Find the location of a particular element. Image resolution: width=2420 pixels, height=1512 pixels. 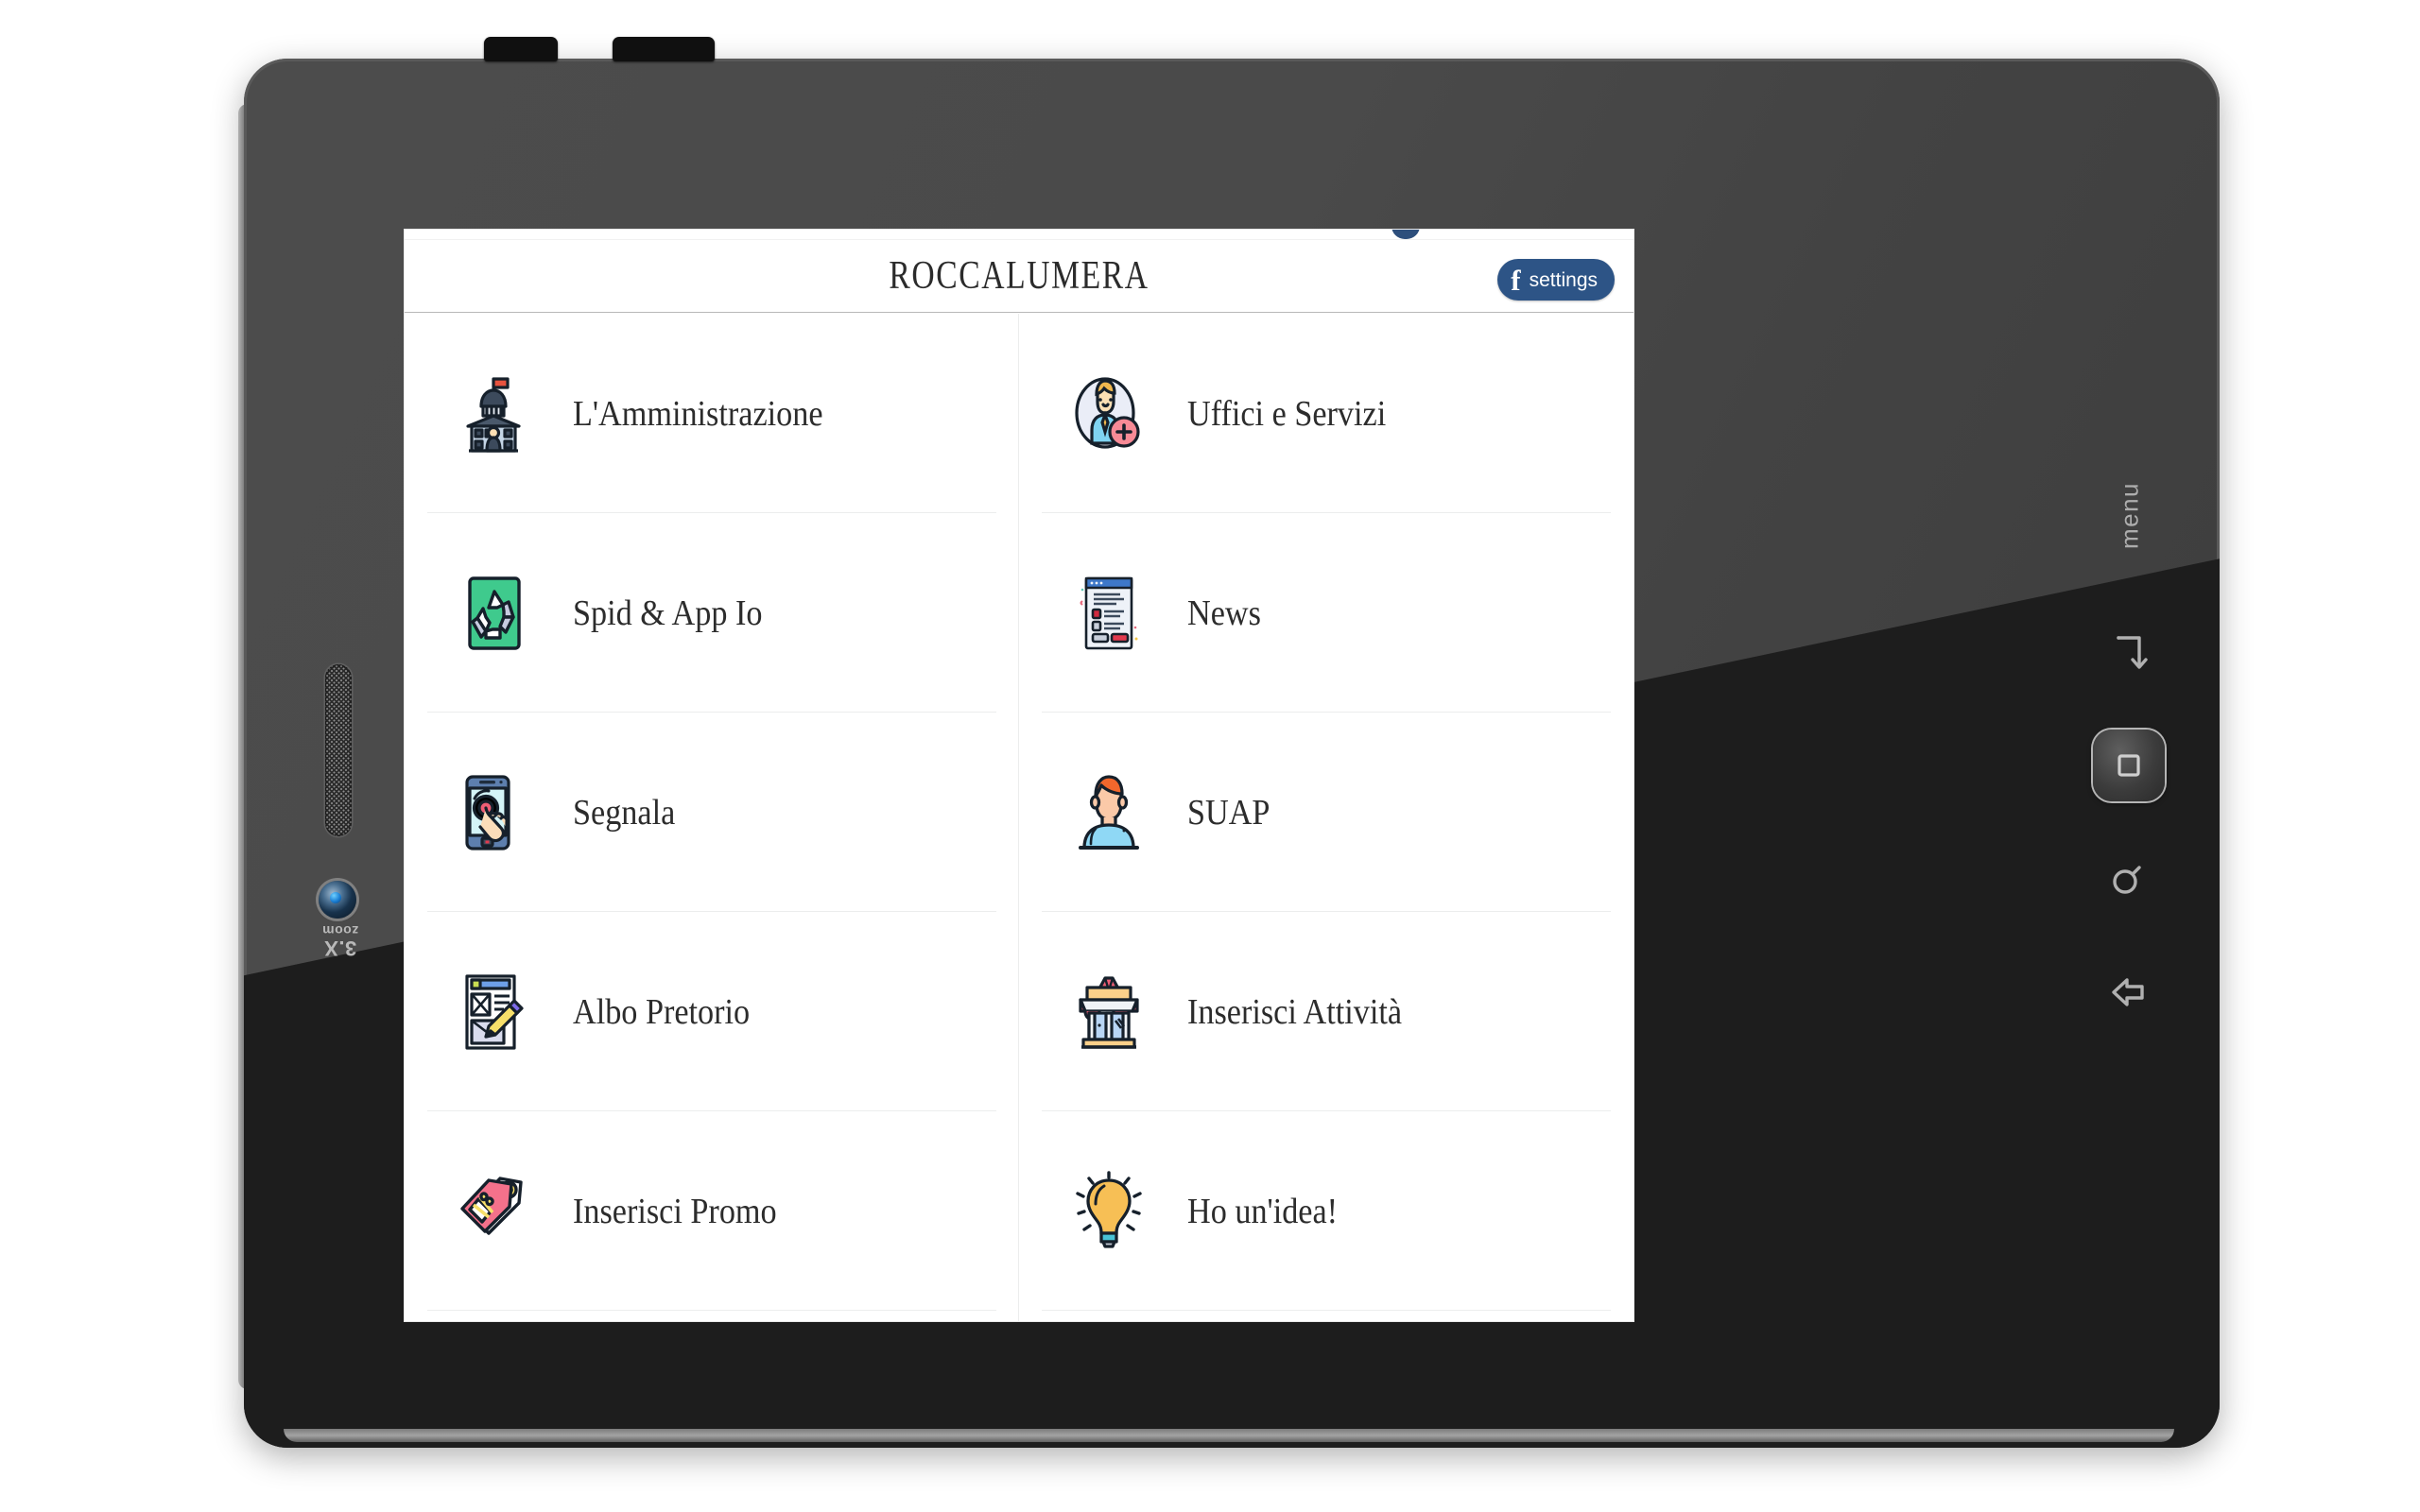

menu-item-label: Albo Pretorio is located at coordinates (662, 1011).